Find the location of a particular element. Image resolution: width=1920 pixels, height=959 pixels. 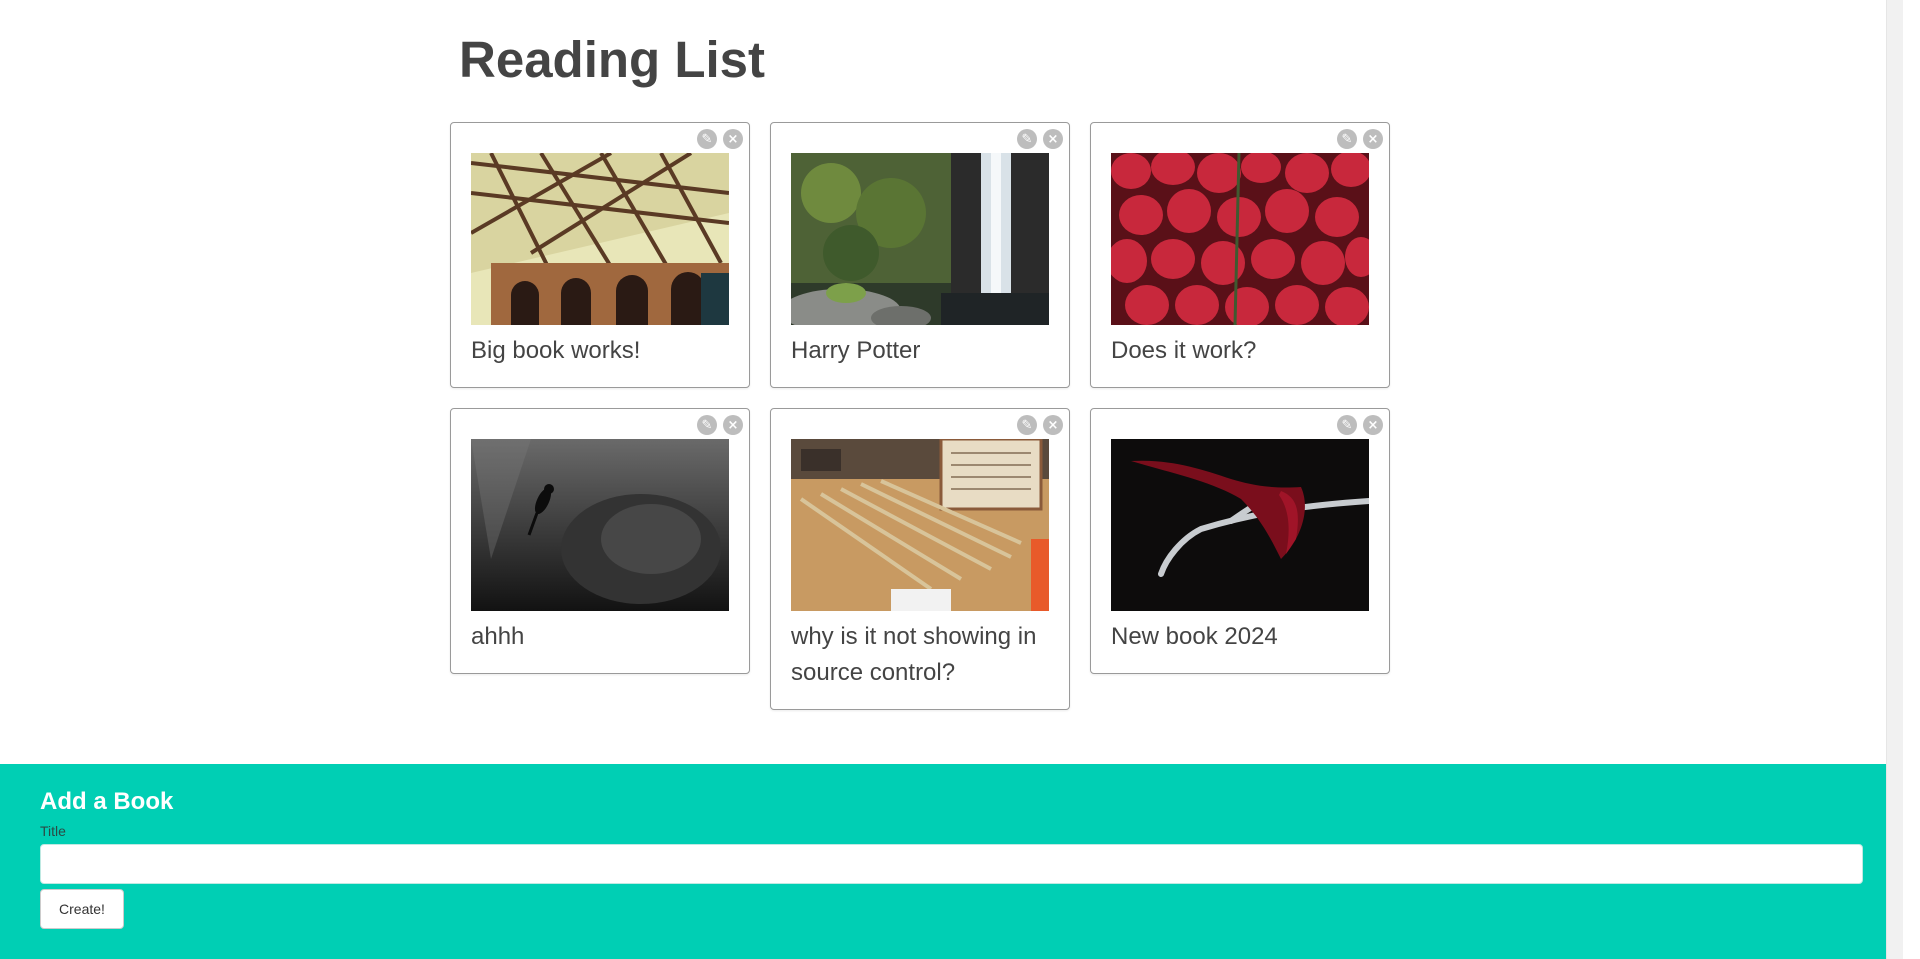

title-input is located at coordinates (951, 864).